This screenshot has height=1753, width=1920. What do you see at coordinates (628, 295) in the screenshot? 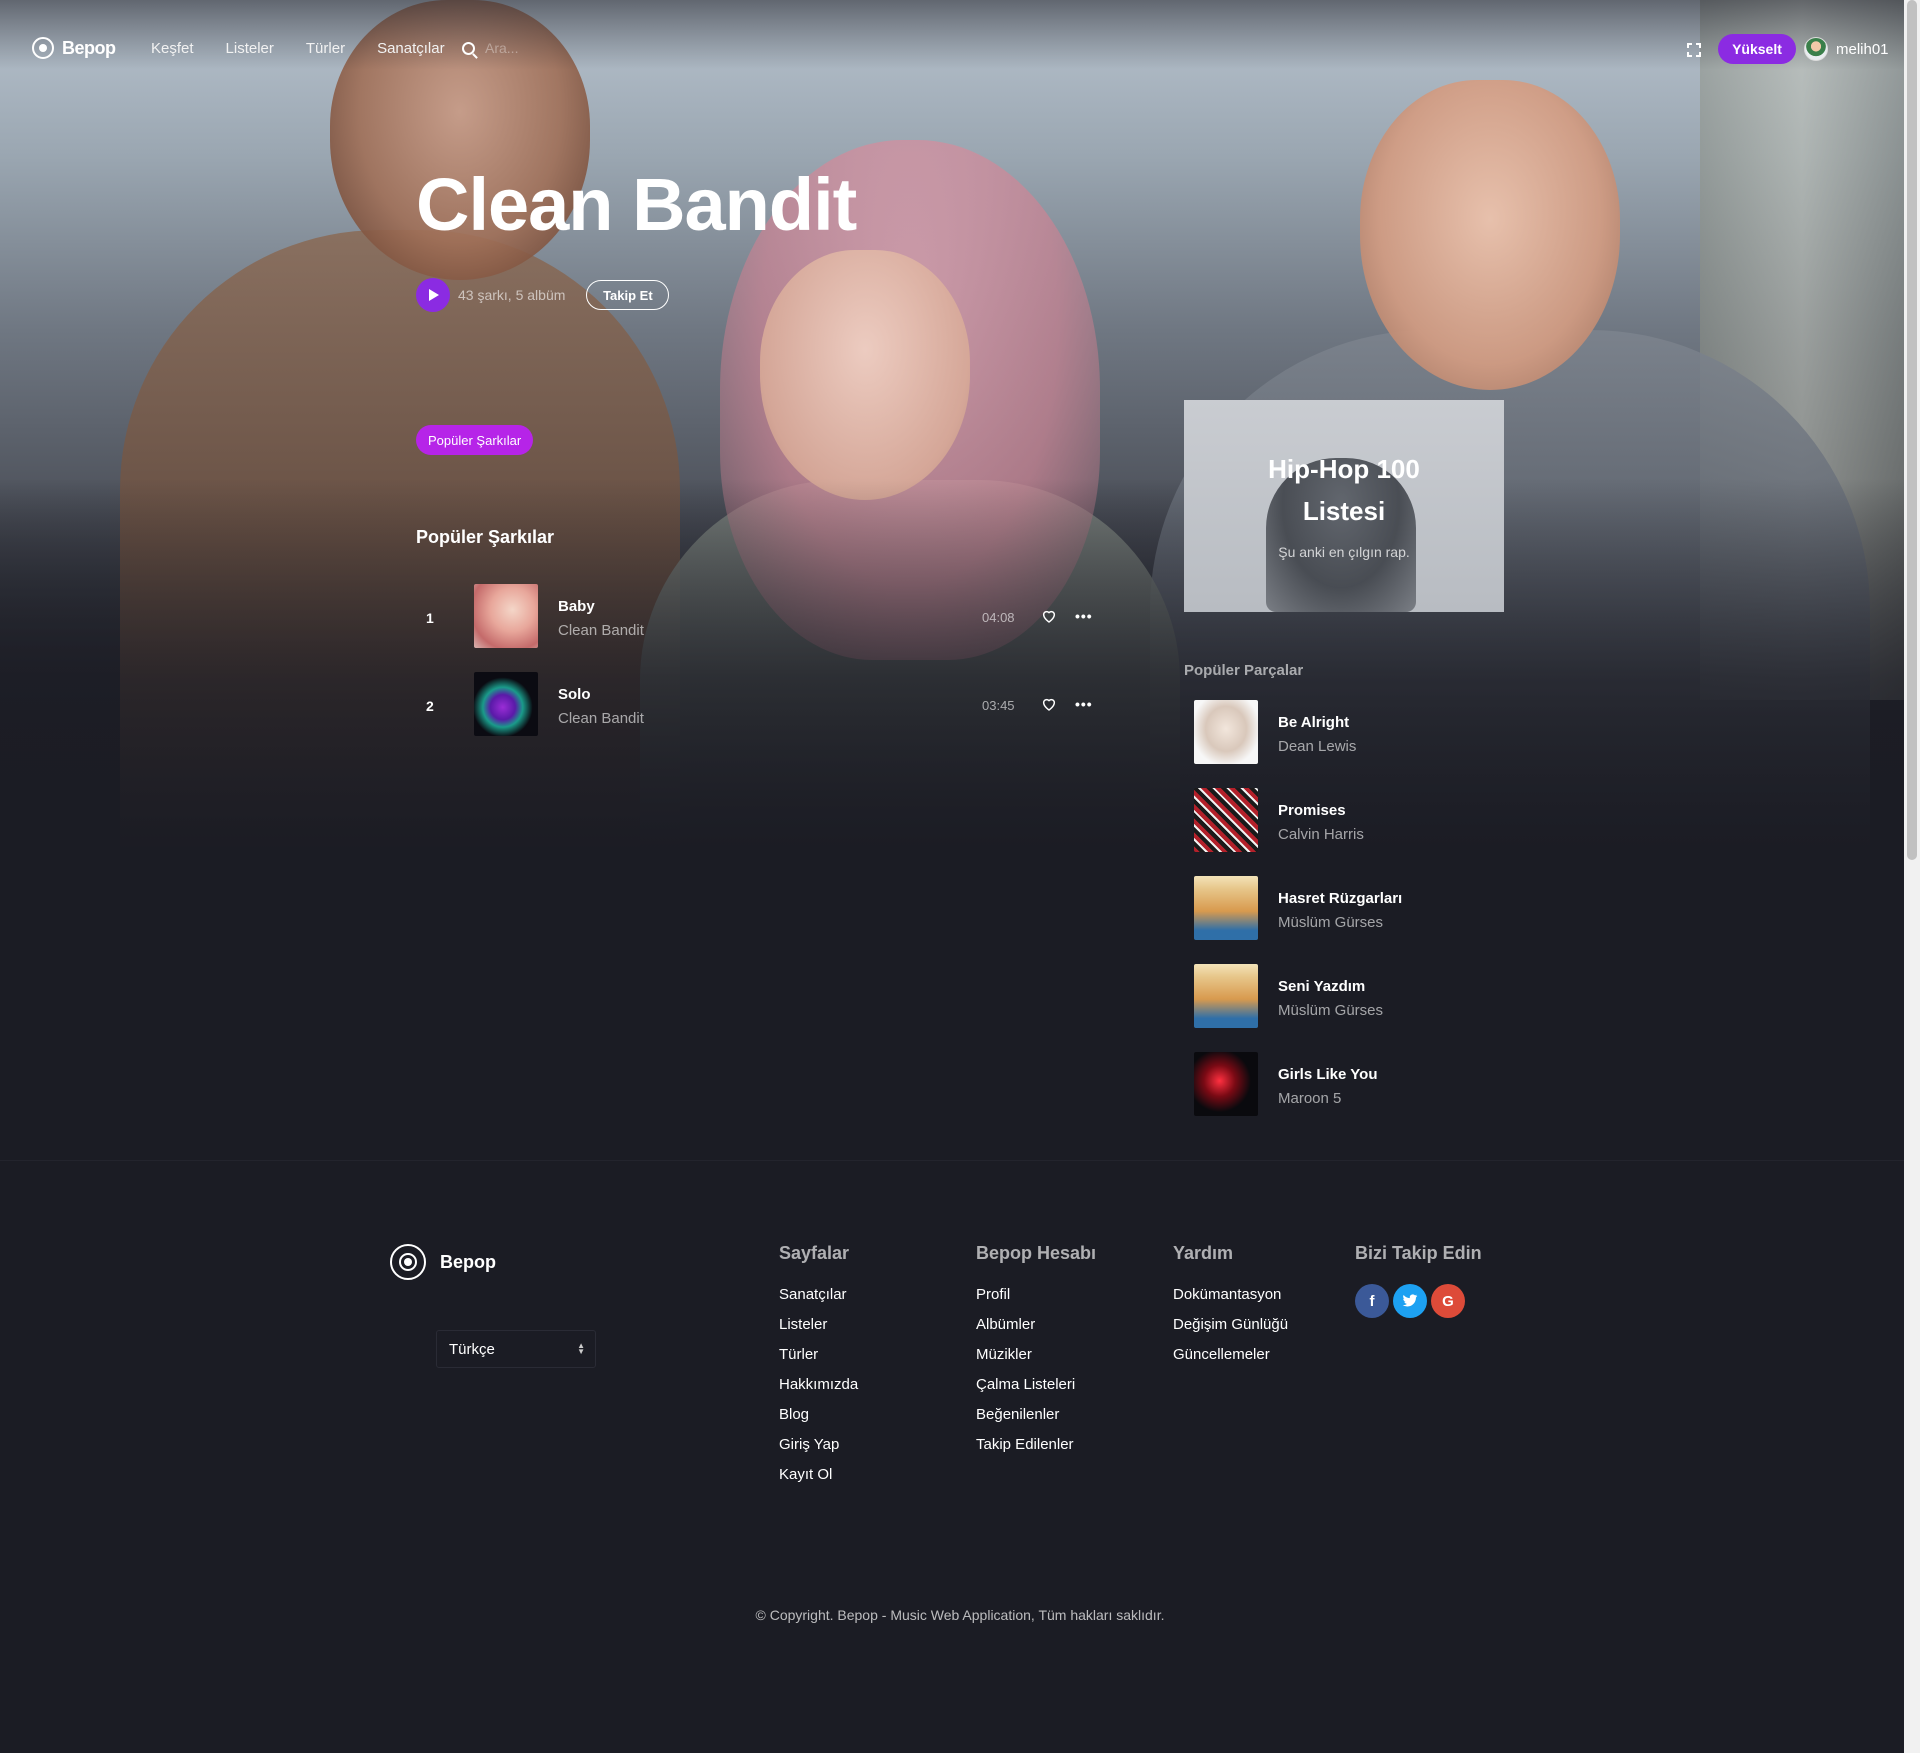
I see `follow-button: Takip Et` at bounding box center [628, 295].